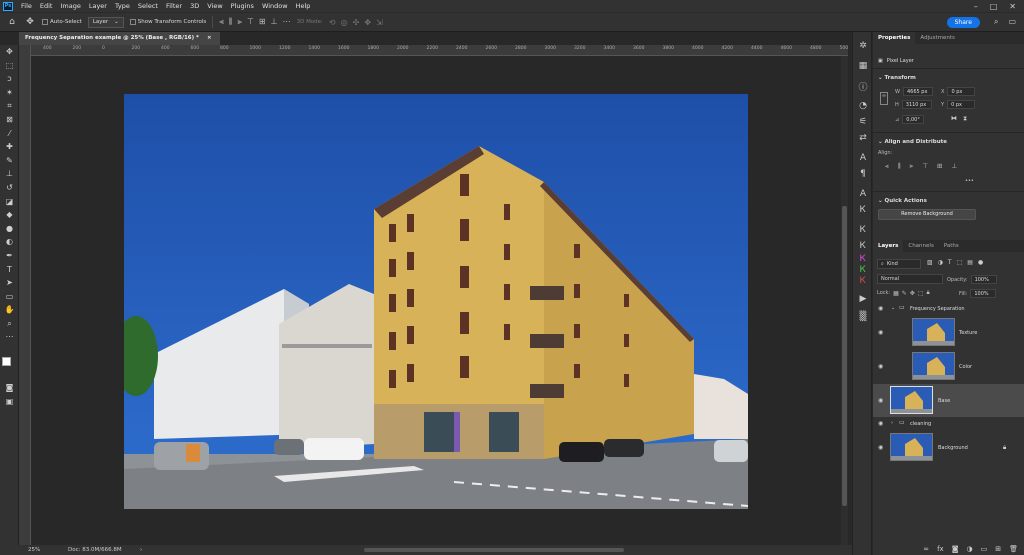 The height and width of the screenshot is (555, 1024). What do you see at coordinates (122, 6) in the screenshot?
I see `menu-type: Type` at bounding box center [122, 6].